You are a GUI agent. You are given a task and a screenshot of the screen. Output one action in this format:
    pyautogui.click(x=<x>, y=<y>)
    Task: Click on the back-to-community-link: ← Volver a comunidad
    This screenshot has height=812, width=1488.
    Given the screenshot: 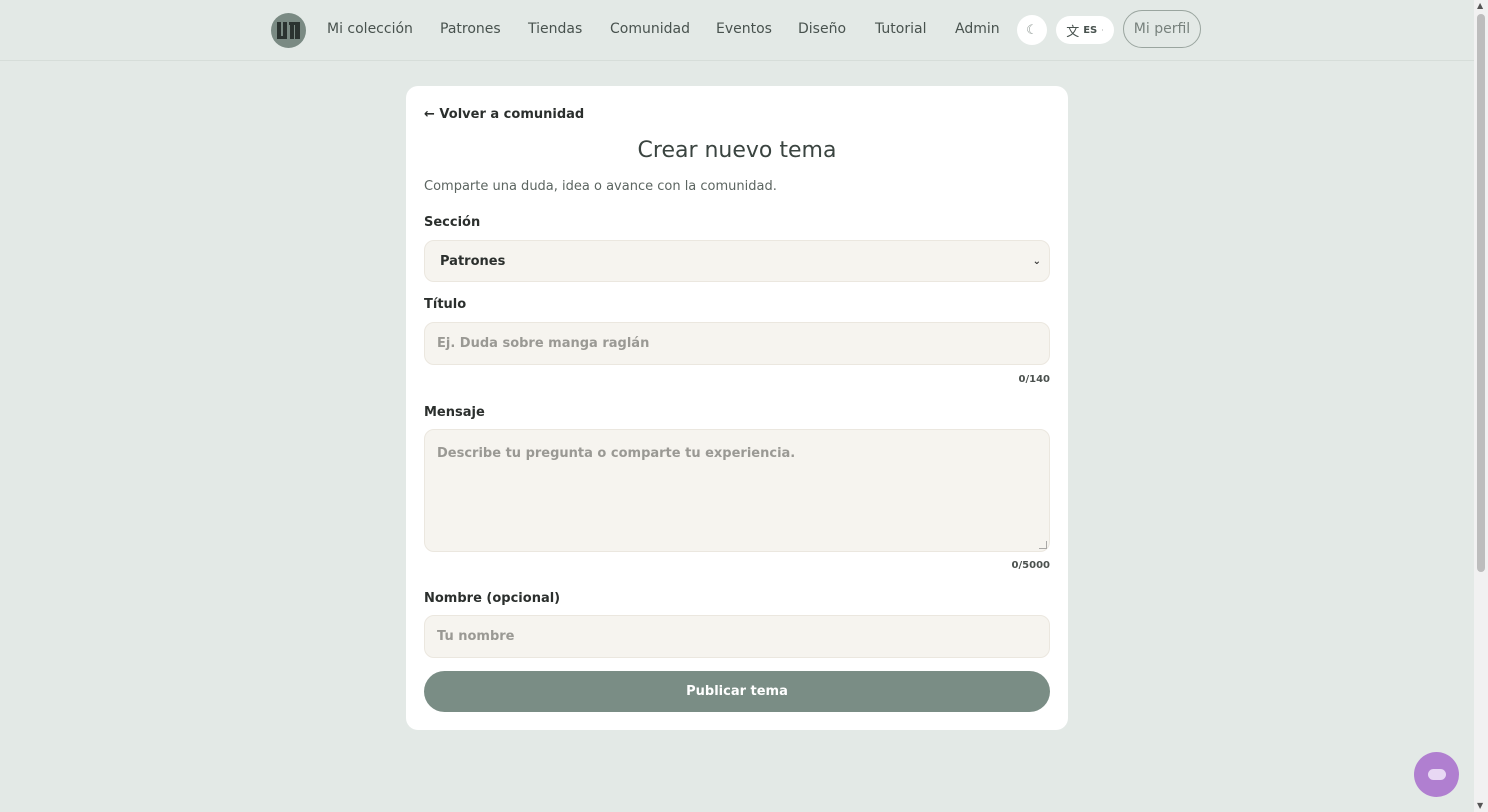 What is the action you would take?
    pyautogui.click(x=504, y=114)
    